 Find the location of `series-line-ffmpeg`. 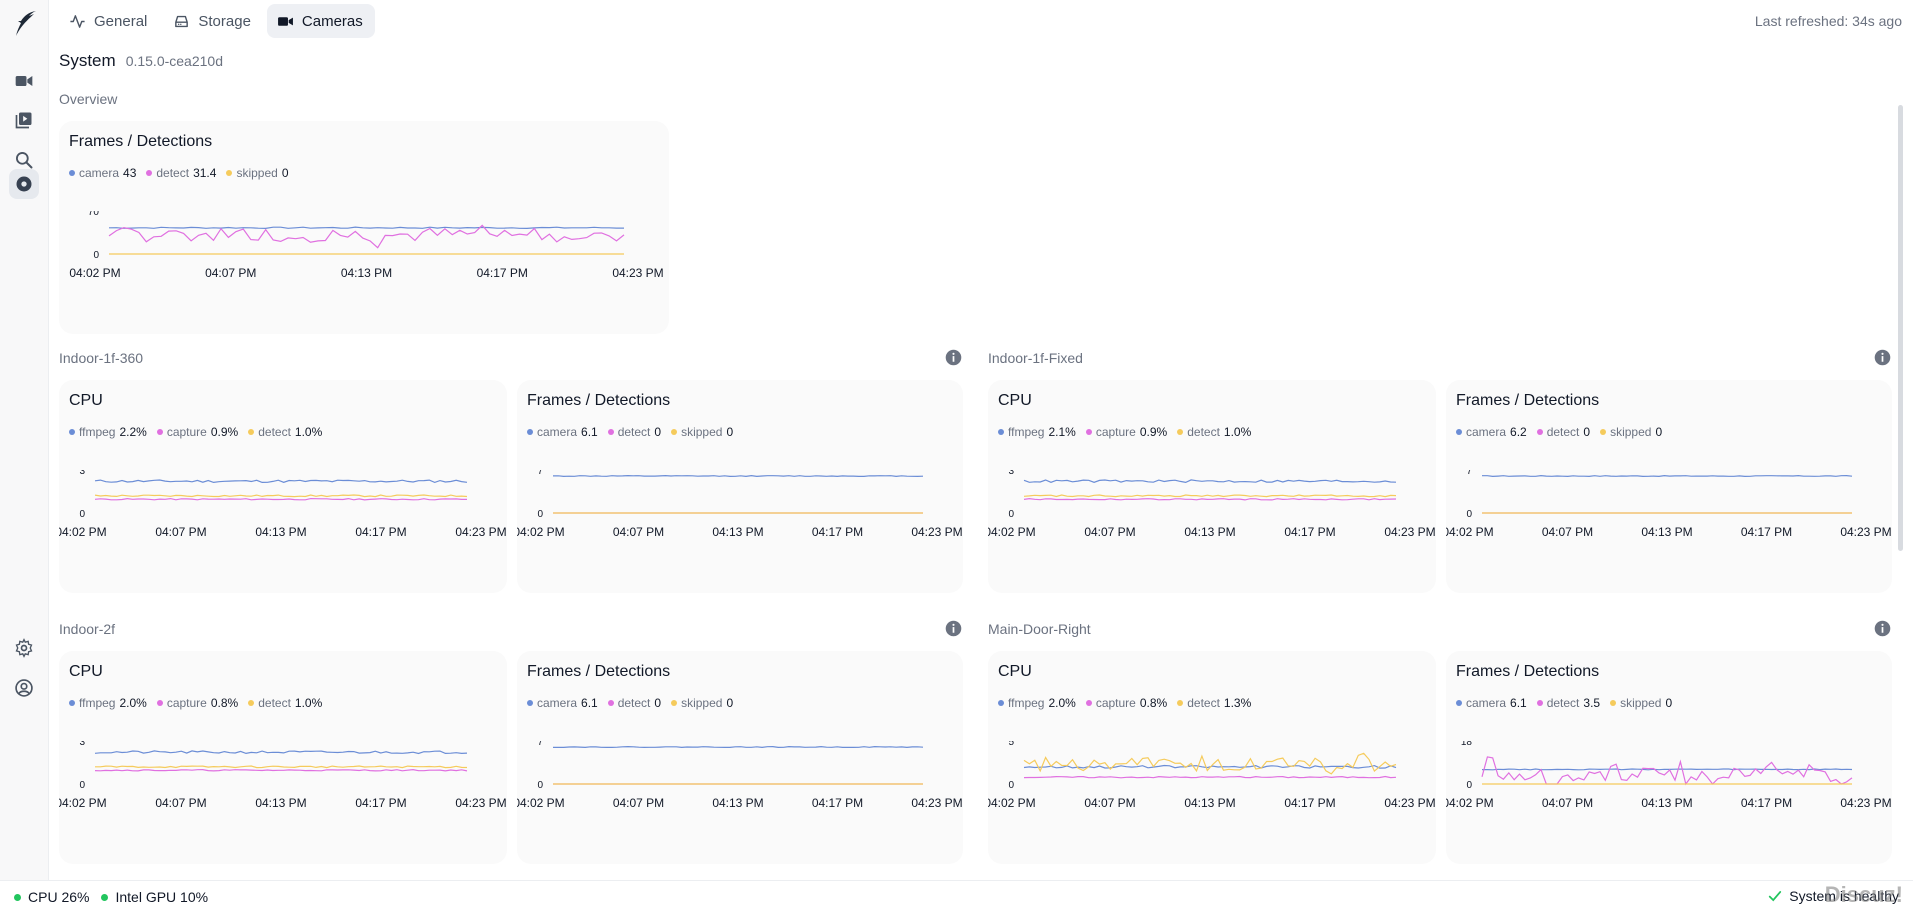

series-line-ffmpeg is located at coordinates (281, 481).